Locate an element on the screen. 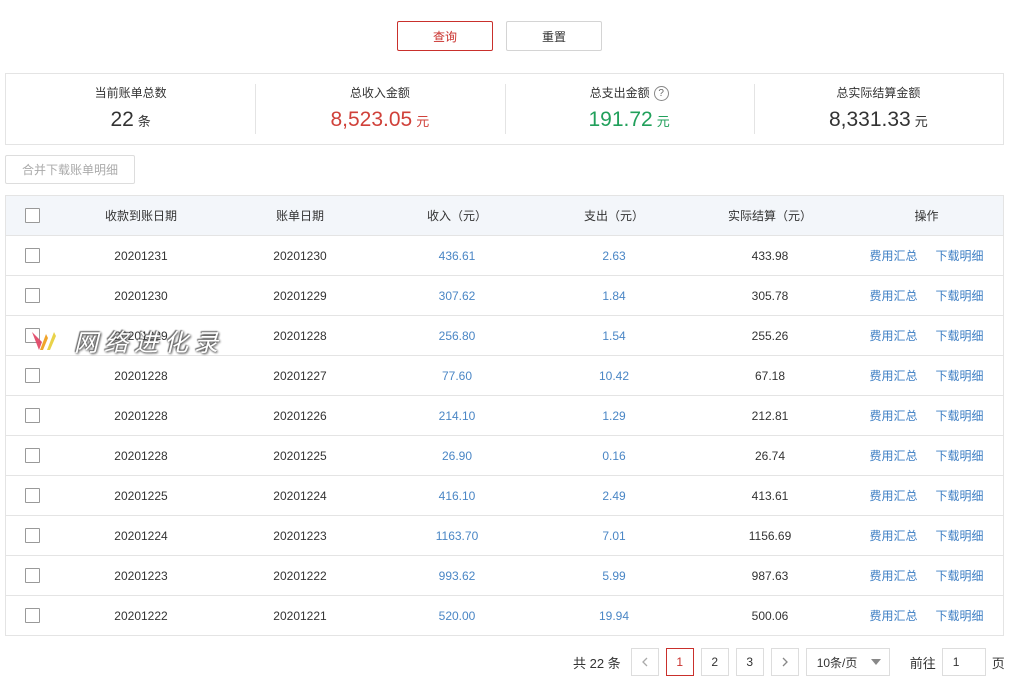 This screenshot has width=1019, height=680. table-row: 20201228 20201227 77.60 10.42 67.18 费用汇总 下载明细 is located at coordinates (504, 376).